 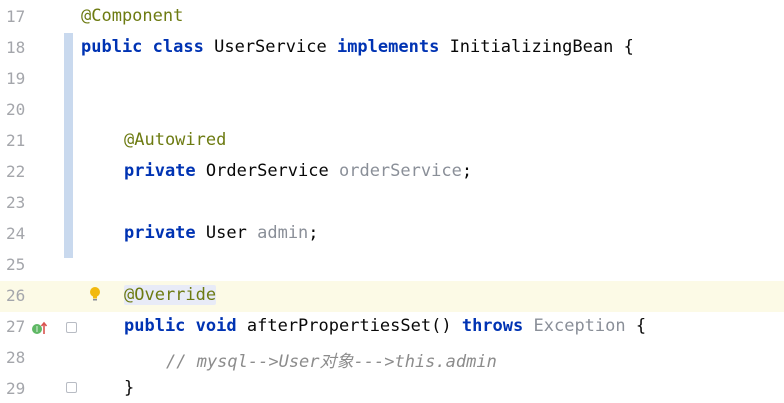 What do you see at coordinates (331, 362) in the screenshot?
I see `code-text: // mysql-->User对象--->this.admin` at bounding box center [331, 362].